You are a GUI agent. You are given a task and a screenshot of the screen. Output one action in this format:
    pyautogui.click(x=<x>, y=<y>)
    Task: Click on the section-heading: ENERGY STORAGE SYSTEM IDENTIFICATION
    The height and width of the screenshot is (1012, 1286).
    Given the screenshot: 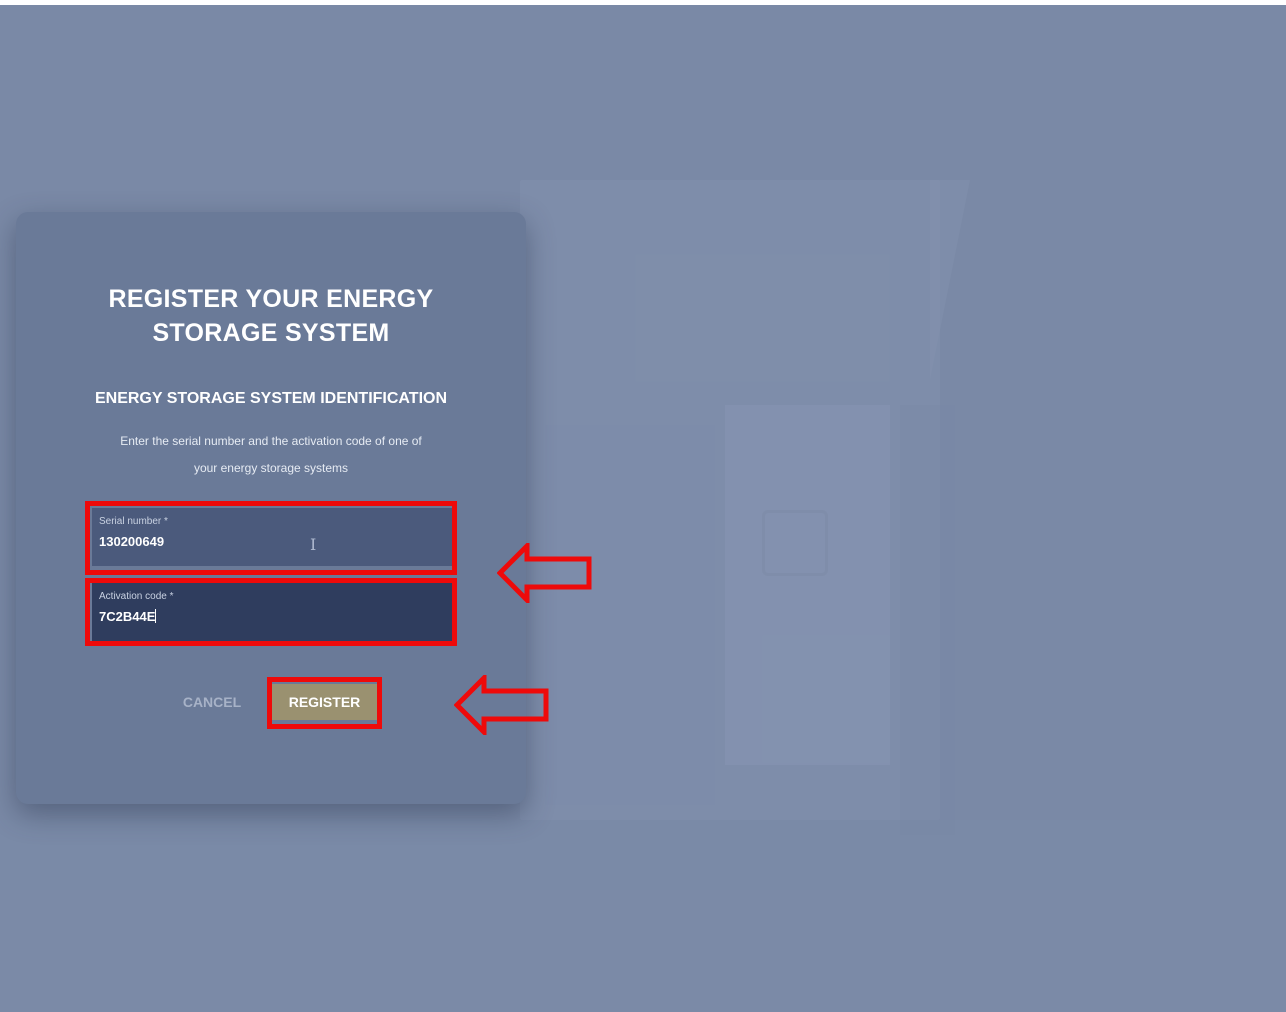 What is the action you would take?
    pyautogui.click(x=271, y=398)
    